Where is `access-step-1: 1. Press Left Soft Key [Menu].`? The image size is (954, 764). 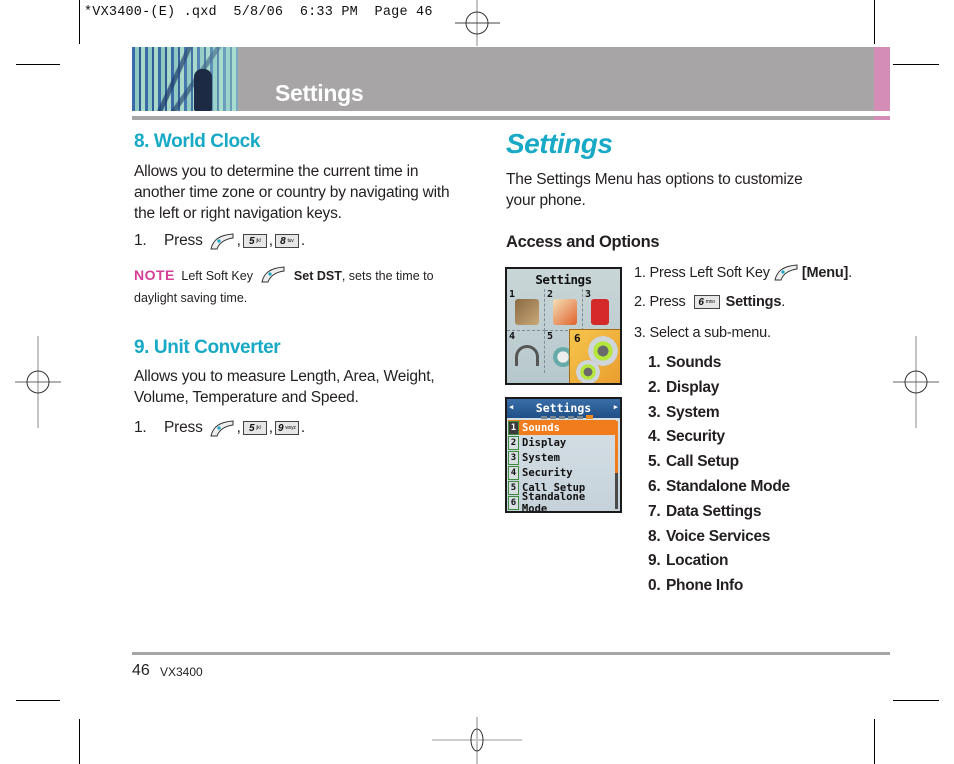
access-step-1: 1. Press Left Soft Key [Menu]. is located at coordinates (743, 272).